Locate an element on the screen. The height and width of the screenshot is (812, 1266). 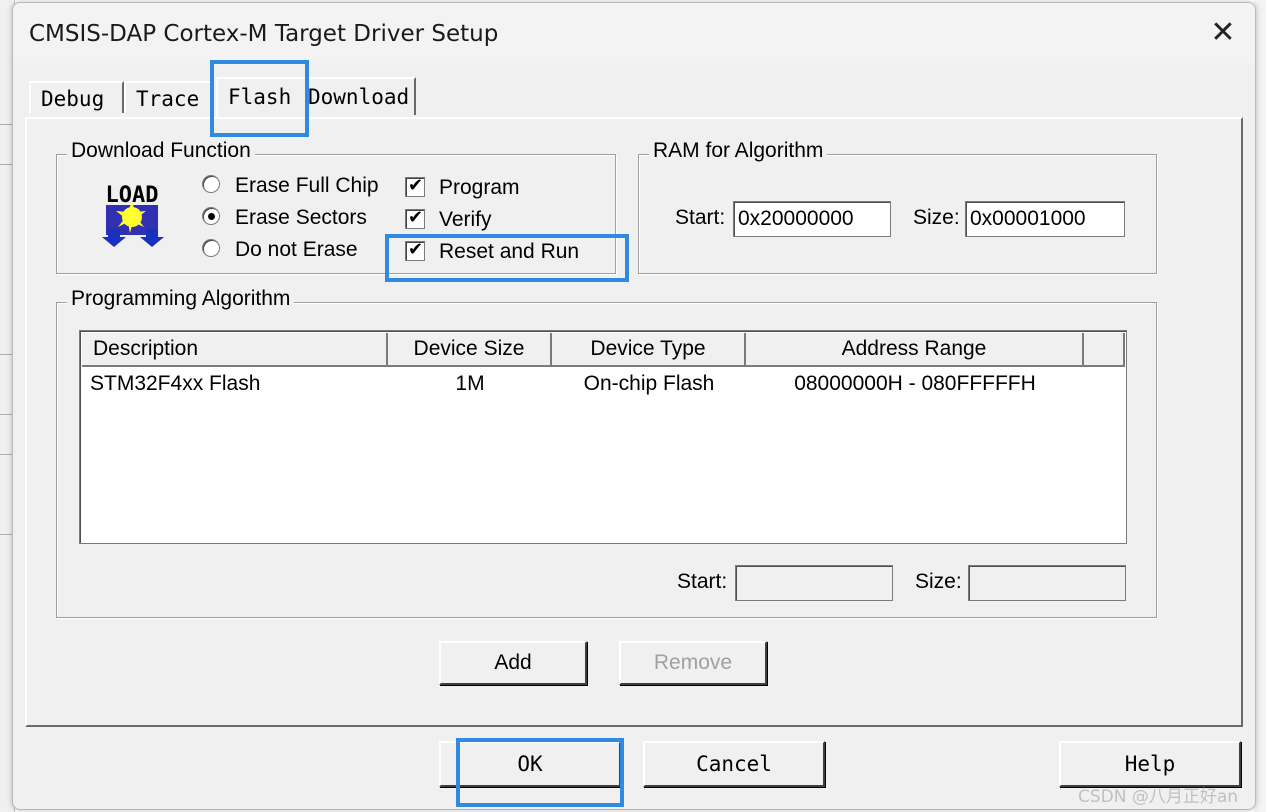
algorithm-start-input is located at coordinates (814, 583).